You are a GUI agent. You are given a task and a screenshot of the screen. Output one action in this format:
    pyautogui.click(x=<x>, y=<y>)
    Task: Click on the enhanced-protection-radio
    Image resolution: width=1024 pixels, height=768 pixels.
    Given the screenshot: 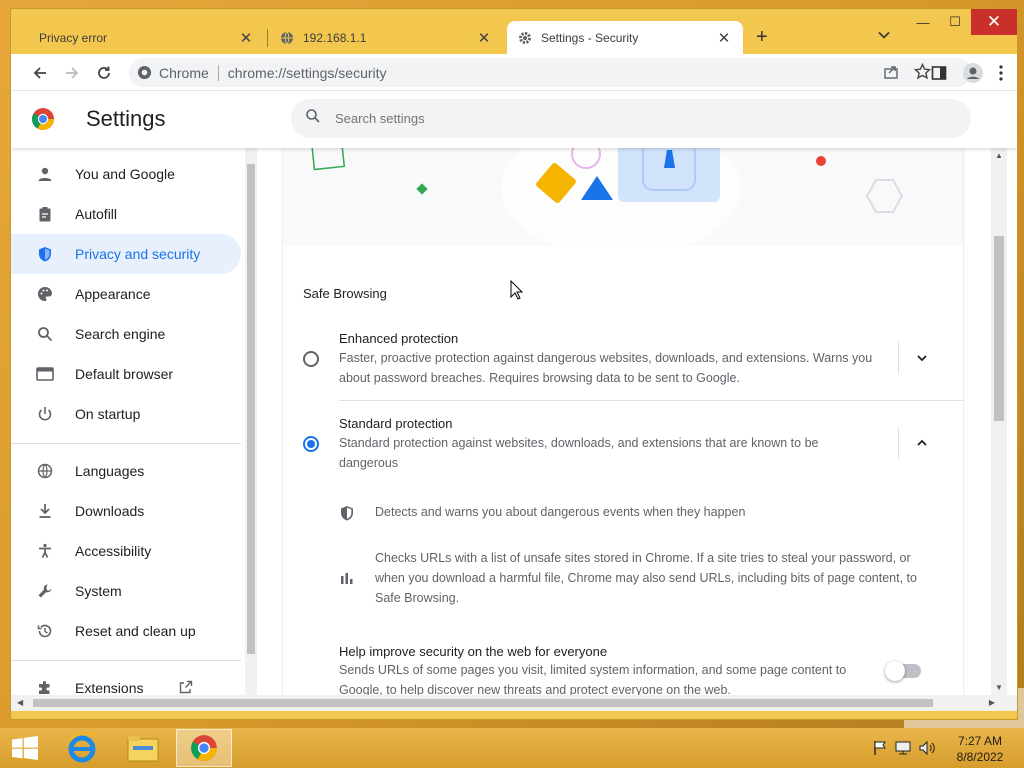 What is the action you would take?
    pyautogui.click(x=311, y=359)
    